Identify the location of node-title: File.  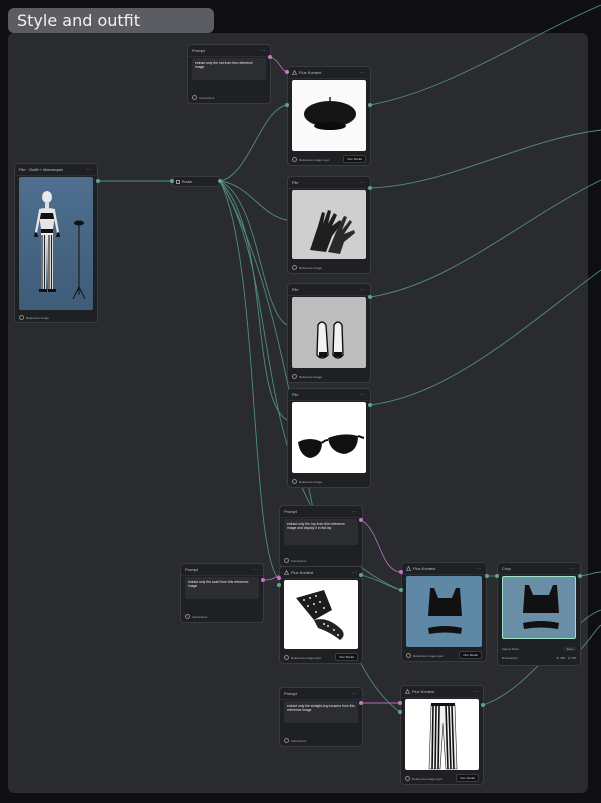
(295, 289).